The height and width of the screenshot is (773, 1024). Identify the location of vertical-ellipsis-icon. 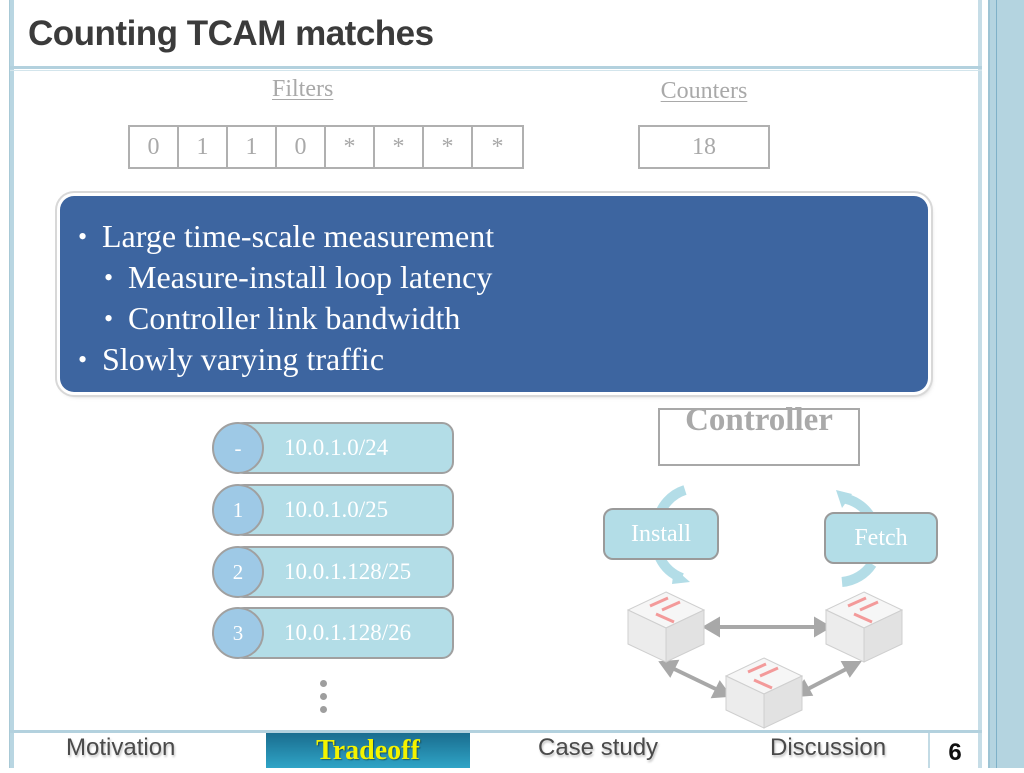
(325, 699).